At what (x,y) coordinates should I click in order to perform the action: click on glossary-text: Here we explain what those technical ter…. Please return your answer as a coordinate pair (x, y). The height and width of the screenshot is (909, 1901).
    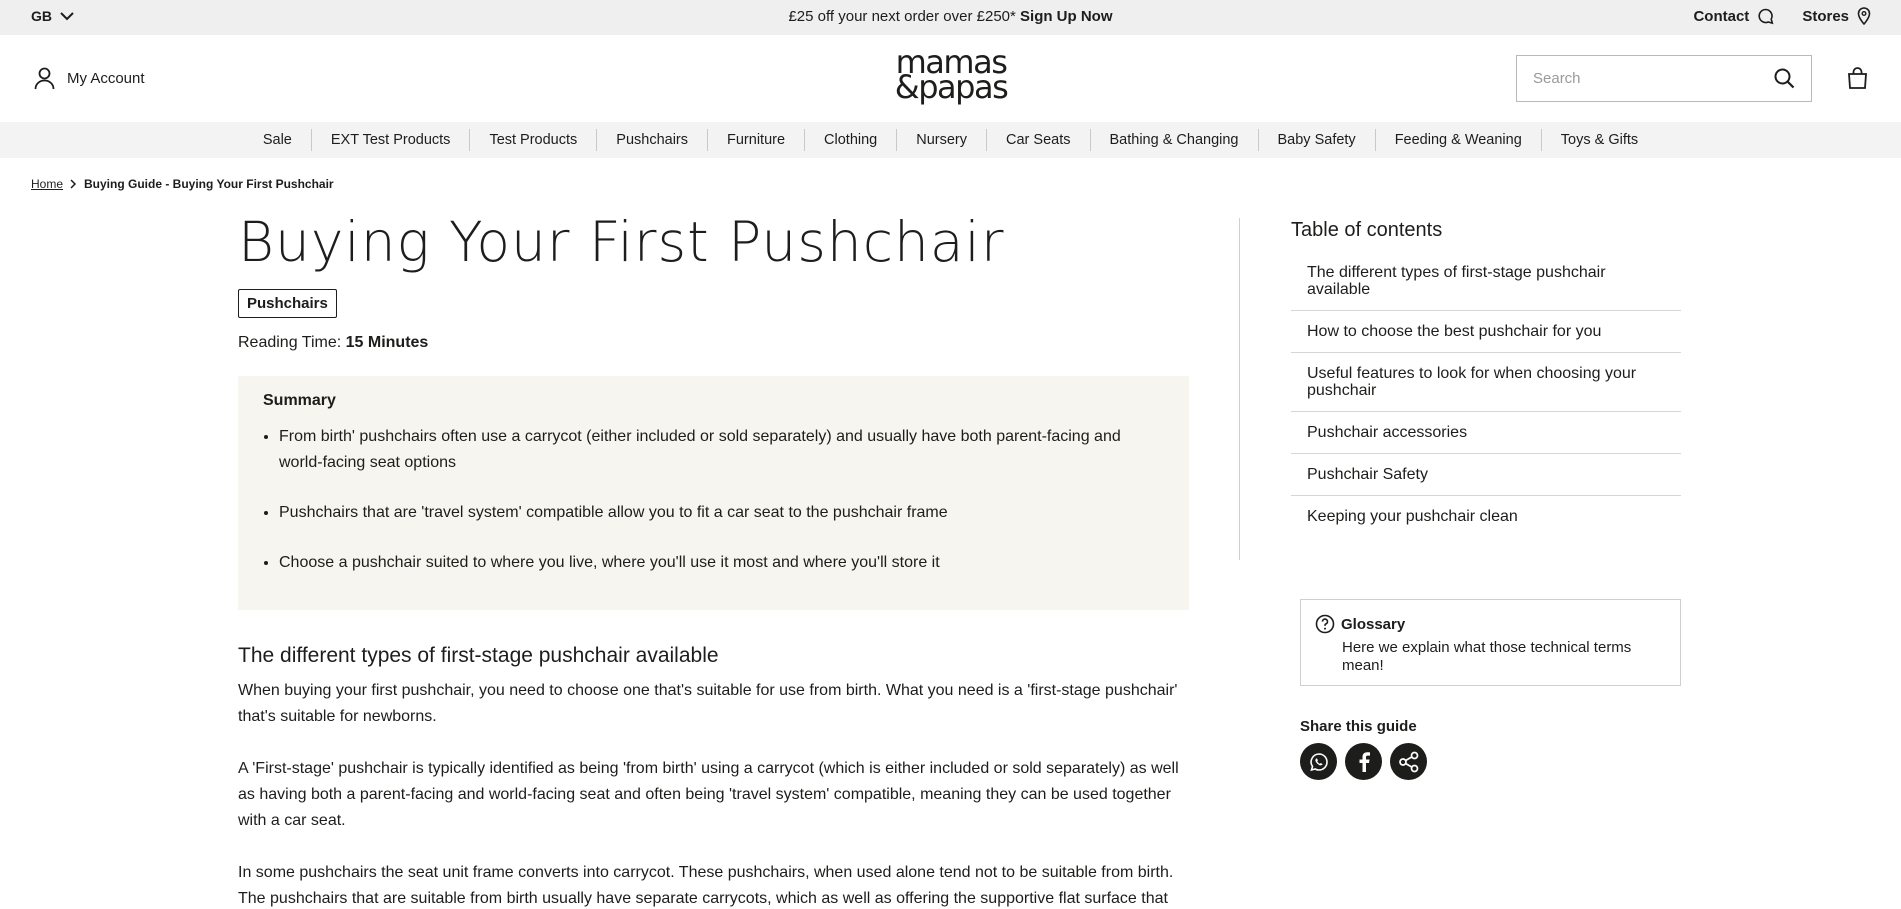
    Looking at the image, I should click on (1487, 656).